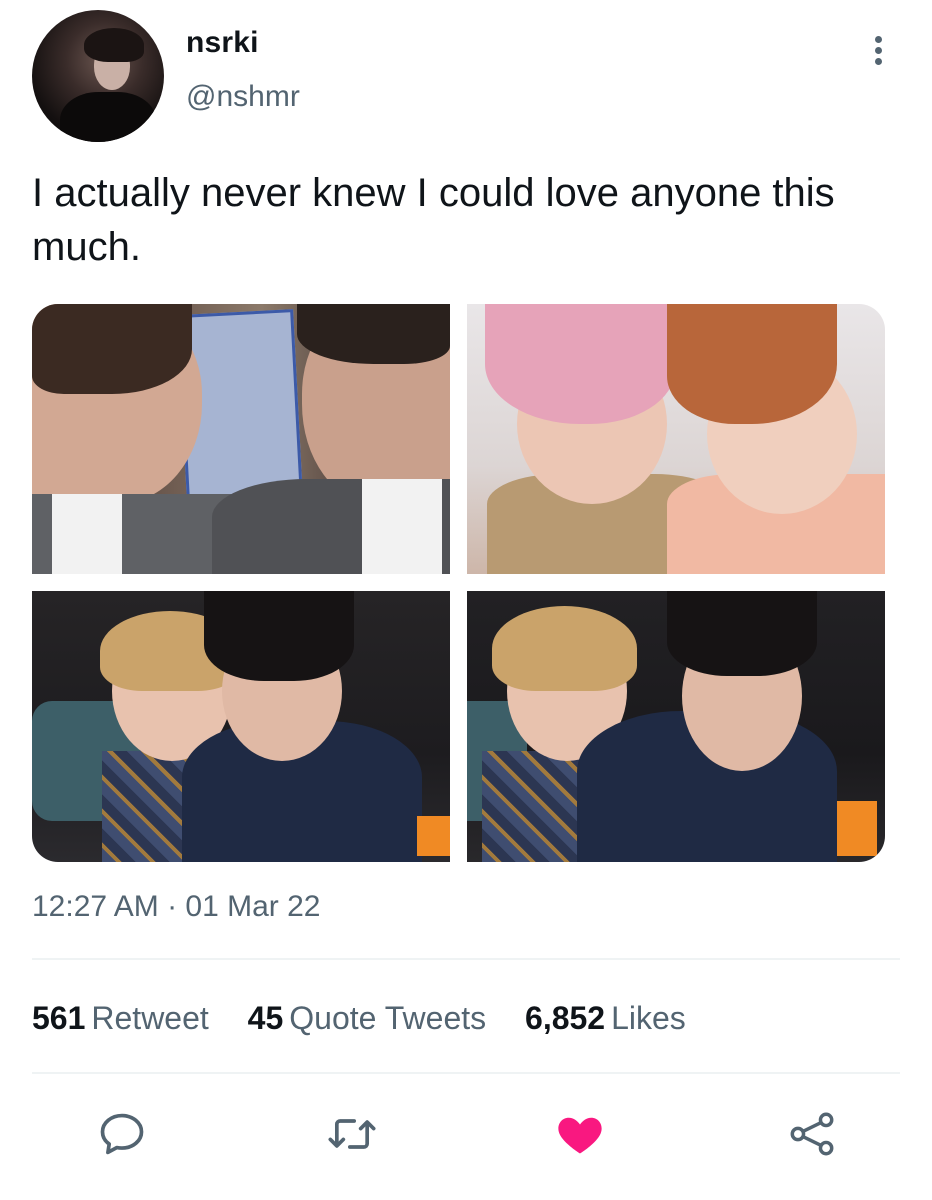 This screenshot has height=1200, width=932. Describe the element at coordinates (402, 526) in the screenshot. I see `photo-collar-right` at that location.